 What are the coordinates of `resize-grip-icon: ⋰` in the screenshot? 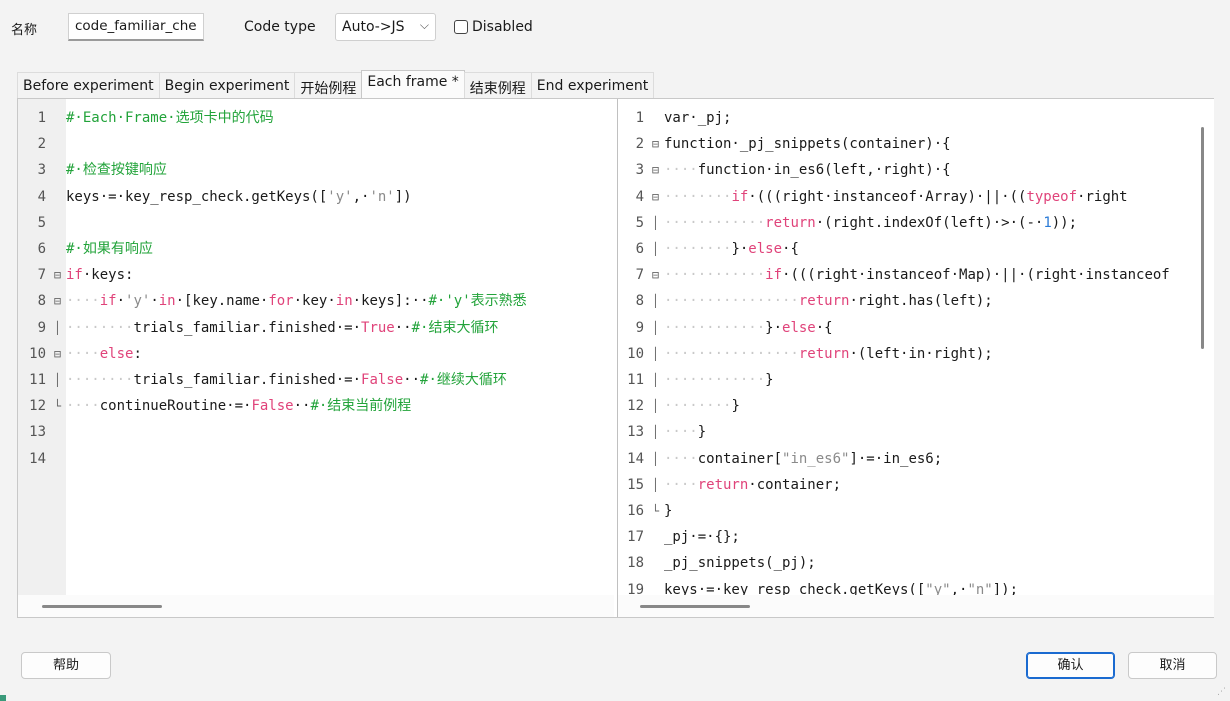 It's located at (1221, 692).